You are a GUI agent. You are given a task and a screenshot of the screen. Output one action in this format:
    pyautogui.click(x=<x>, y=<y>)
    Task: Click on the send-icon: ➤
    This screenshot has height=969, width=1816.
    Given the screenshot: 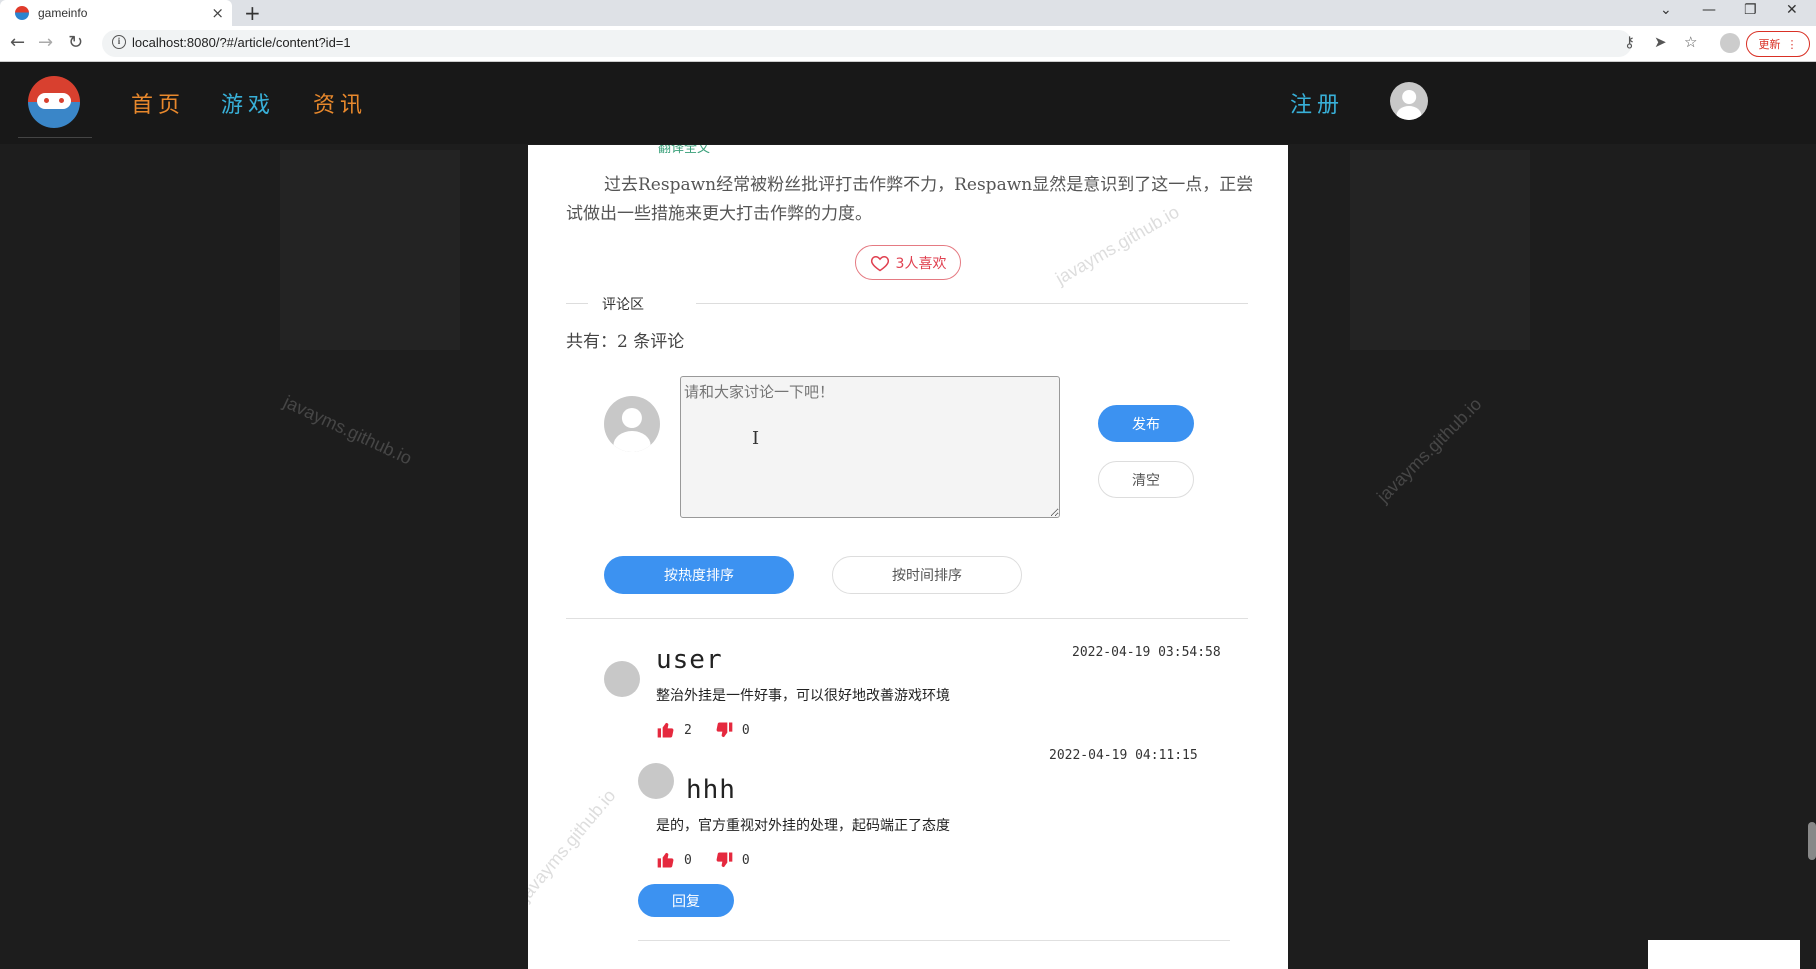 What is the action you would take?
    pyautogui.click(x=1660, y=42)
    